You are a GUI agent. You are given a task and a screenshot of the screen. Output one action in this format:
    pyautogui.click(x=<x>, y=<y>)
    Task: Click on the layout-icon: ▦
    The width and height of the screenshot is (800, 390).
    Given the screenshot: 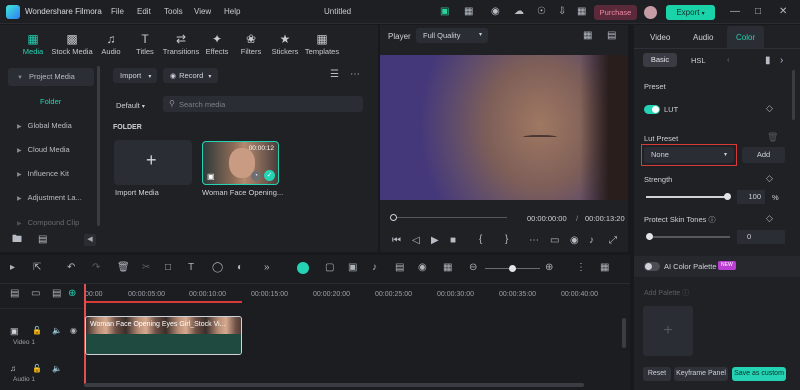 What is the action you would take?
    pyautogui.click(x=468, y=12)
    